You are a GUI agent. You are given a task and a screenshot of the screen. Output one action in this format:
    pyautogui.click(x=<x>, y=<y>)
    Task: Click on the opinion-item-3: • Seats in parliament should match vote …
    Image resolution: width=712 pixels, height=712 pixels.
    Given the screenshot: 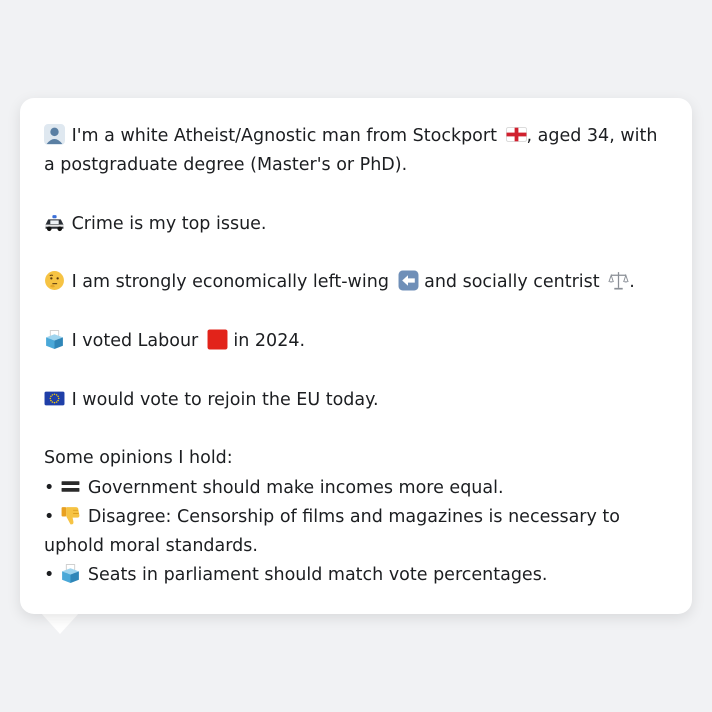 What is the action you would take?
    pyautogui.click(x=356, y=575)
    